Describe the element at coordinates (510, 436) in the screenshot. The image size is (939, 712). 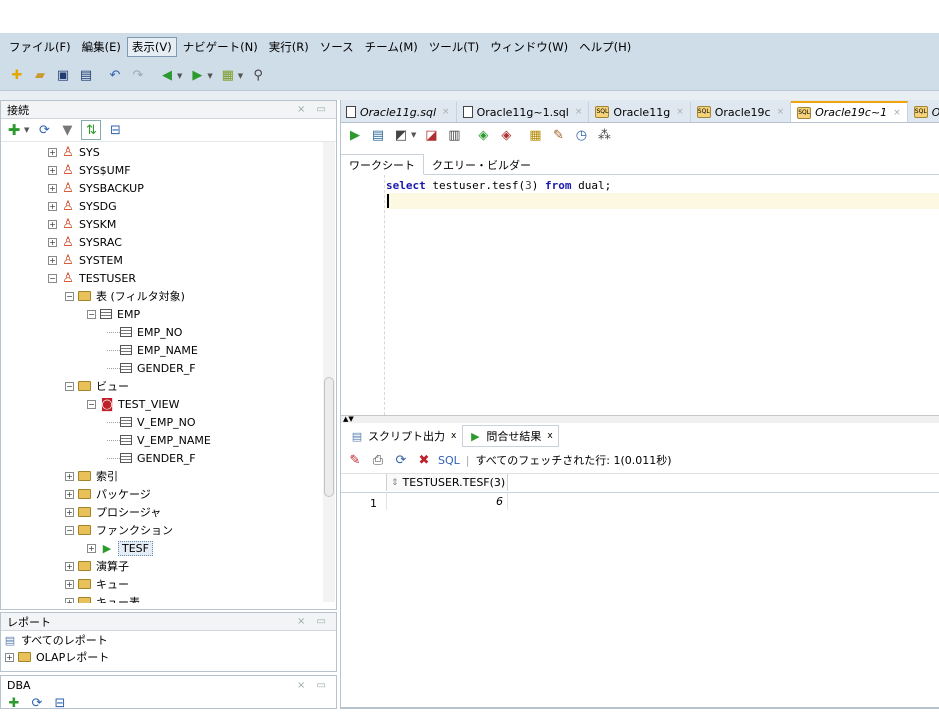
I see `tab-query-result: ▶ 問合せ結果 x` at that location.